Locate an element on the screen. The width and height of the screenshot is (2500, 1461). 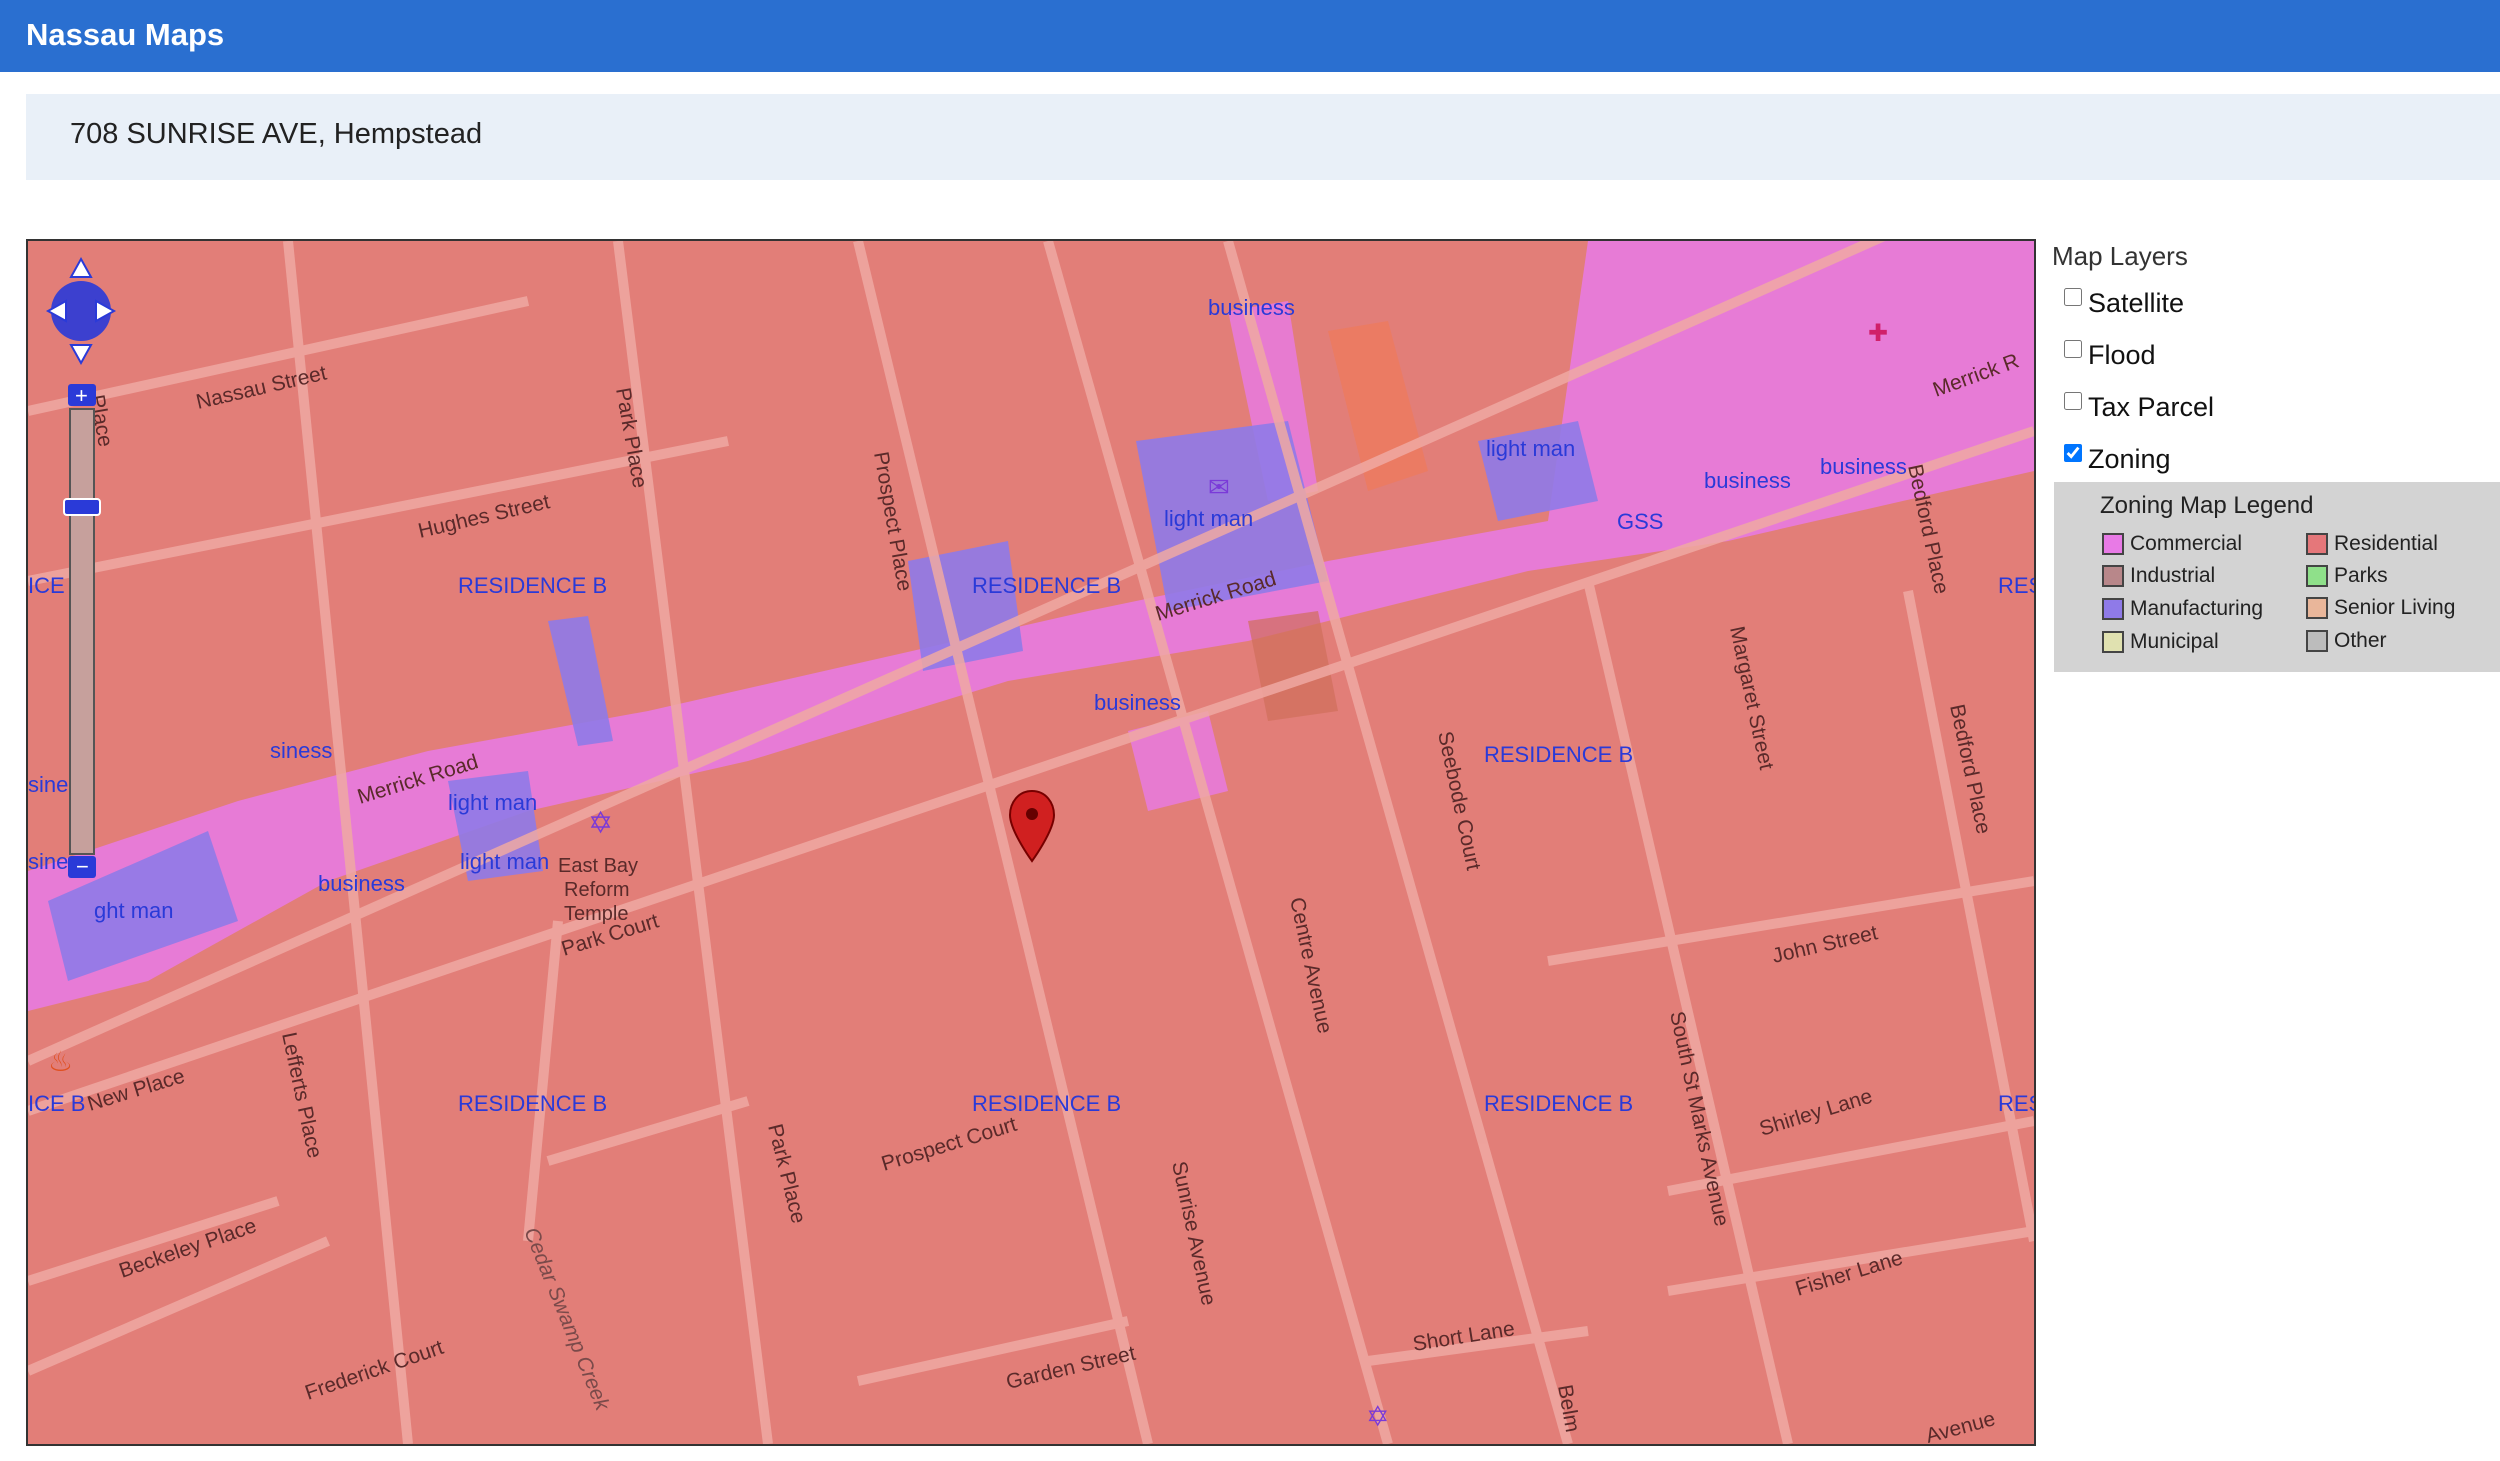
layer-zoning: Zoning is located at coordinates (2276, 459).